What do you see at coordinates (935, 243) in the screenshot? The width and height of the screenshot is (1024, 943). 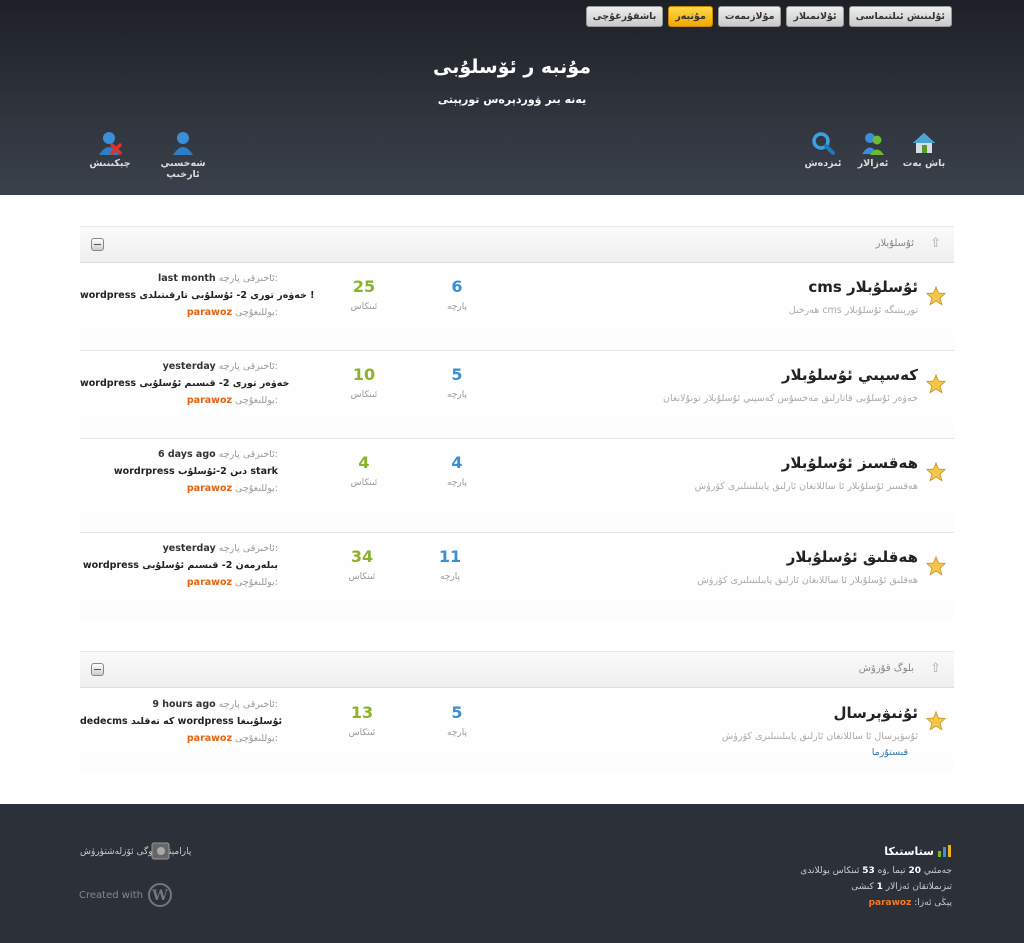 I see `arrow-up-icon: ⇧` at bounding box center [935, 243].